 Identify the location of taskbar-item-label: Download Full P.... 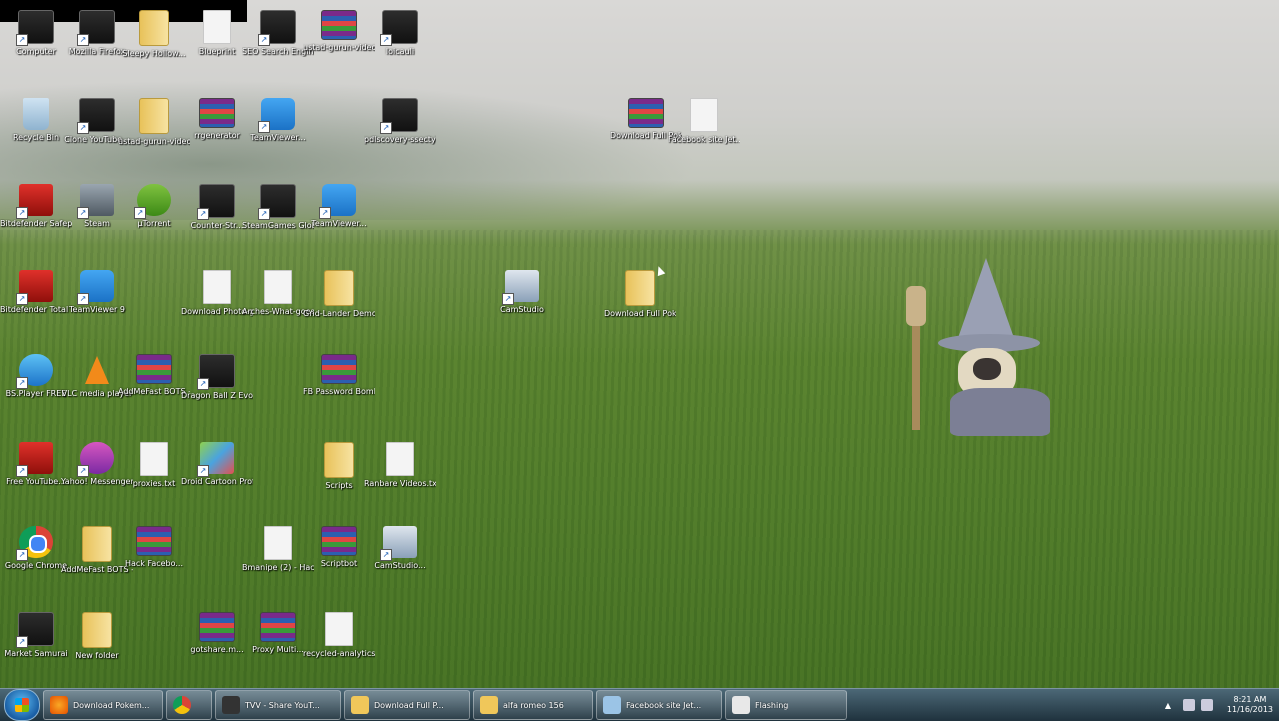
(409, 705).